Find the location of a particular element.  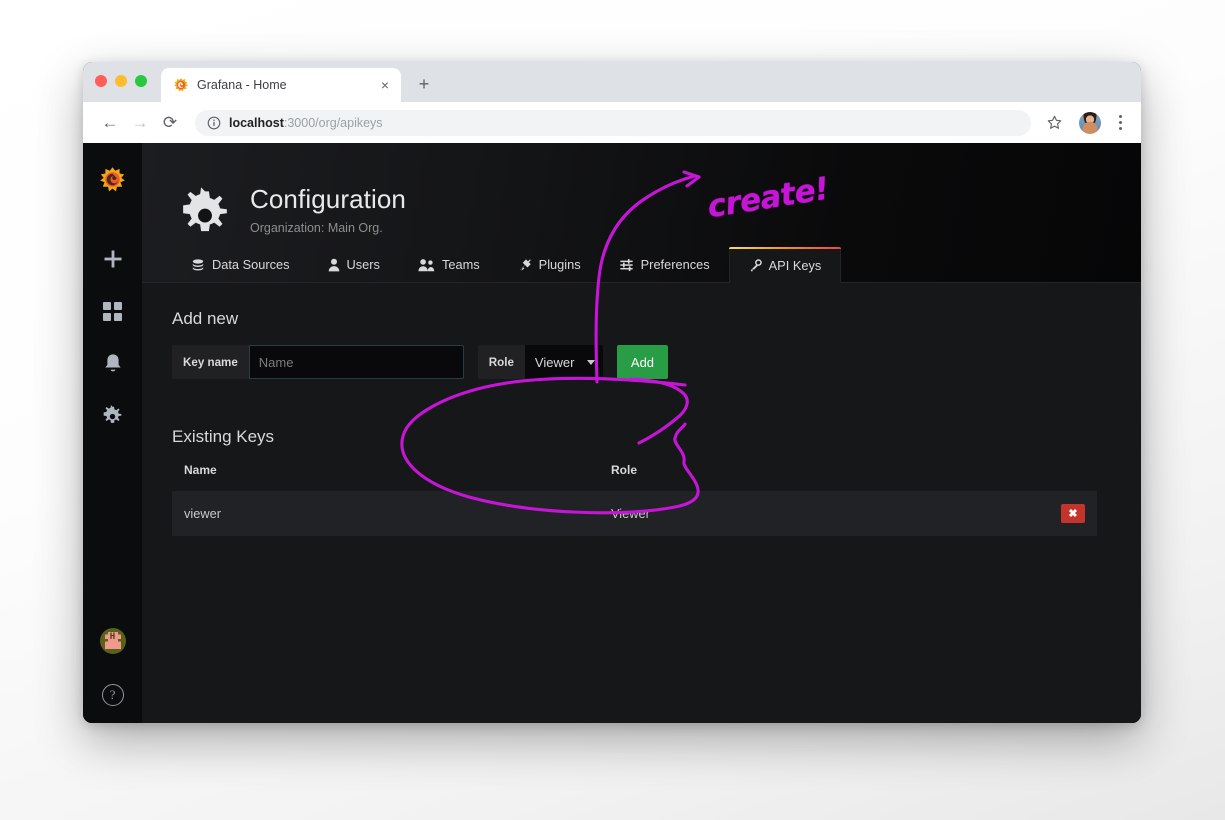

back-button: ← is located at coordinates (110, 123).